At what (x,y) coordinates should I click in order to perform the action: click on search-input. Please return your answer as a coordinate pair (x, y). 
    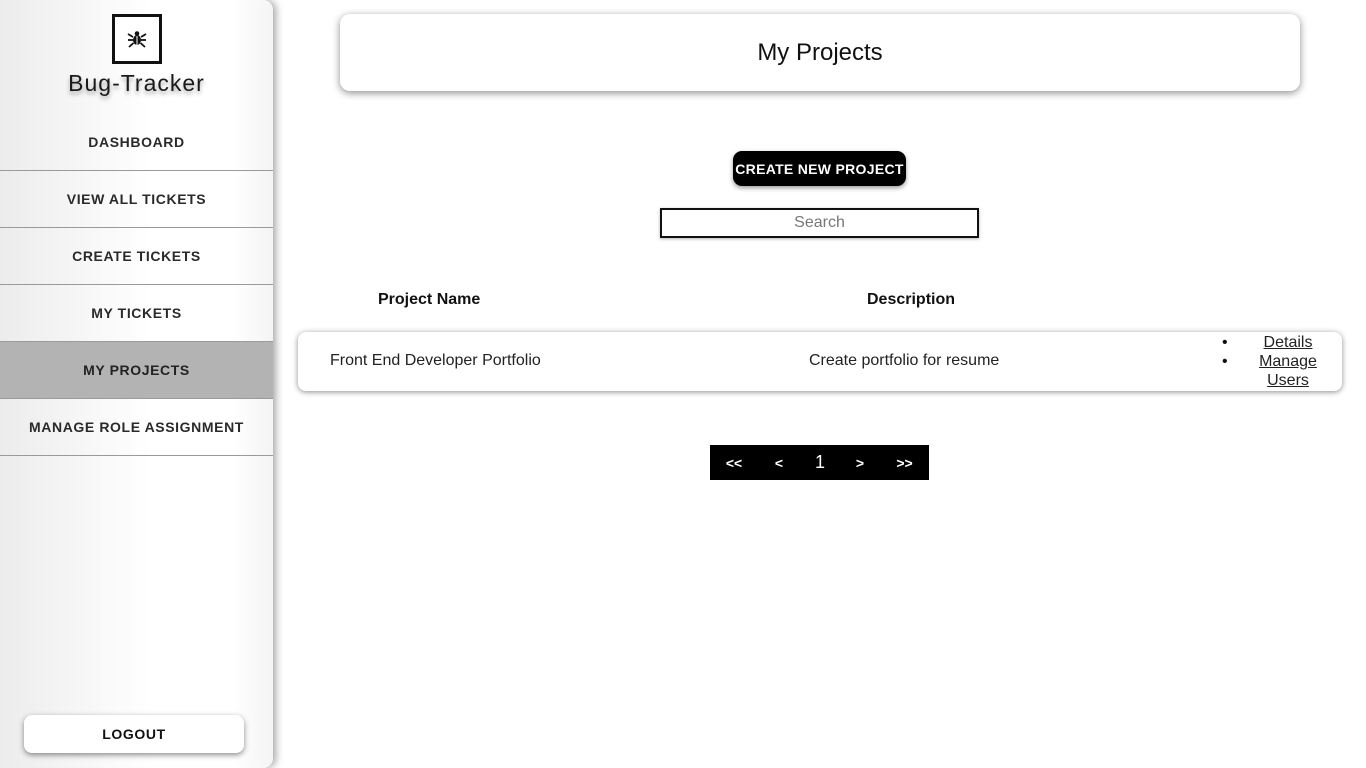
    Looking at the image, I should click on (819, 223).